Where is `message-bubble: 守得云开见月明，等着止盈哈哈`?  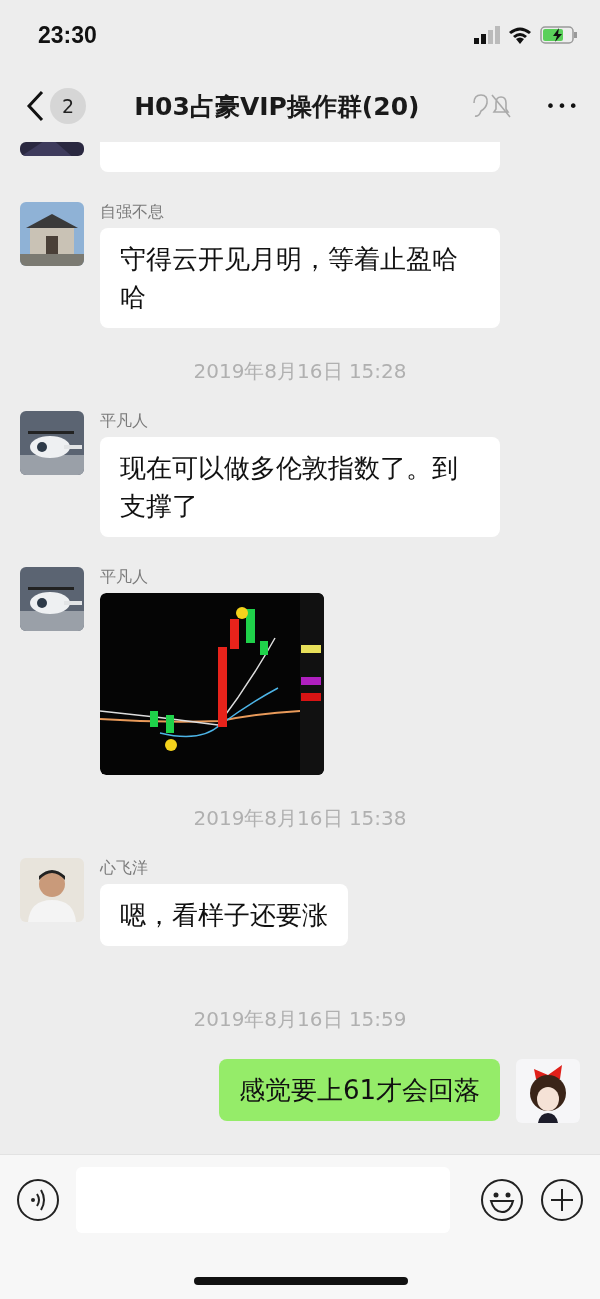
message-bubble: 守得云开见月明，等着止盈哈哈 is located at coordinates (300, 278).